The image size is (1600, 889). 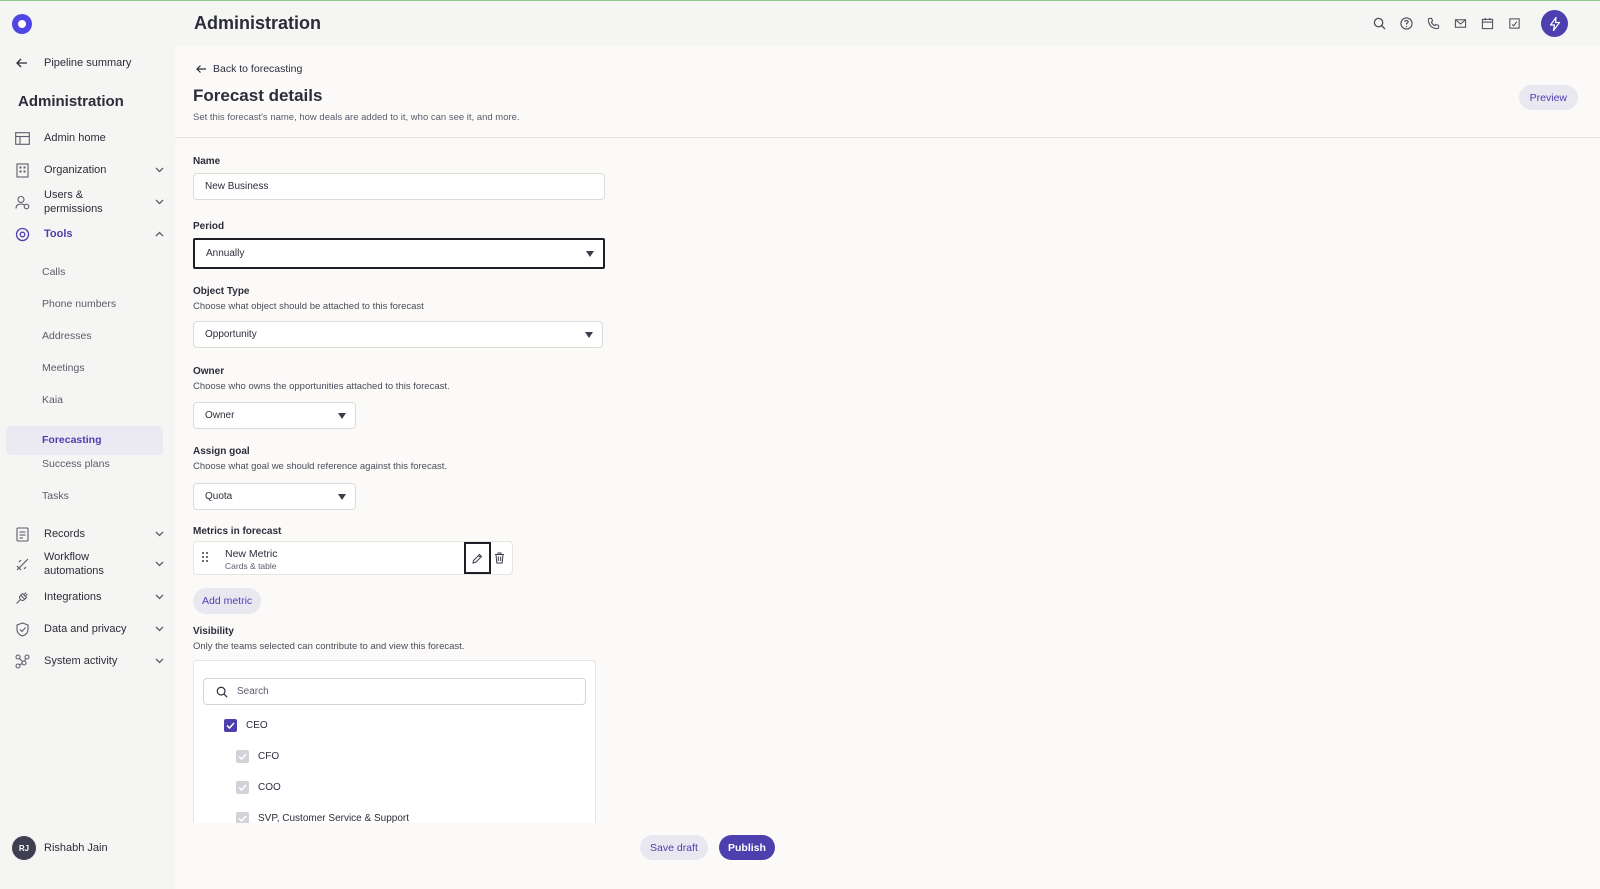 What do you see at coordinates (1548, 97) in the screenshot?
I see `preview-button: Preview` at bounding box center [1548, 97].